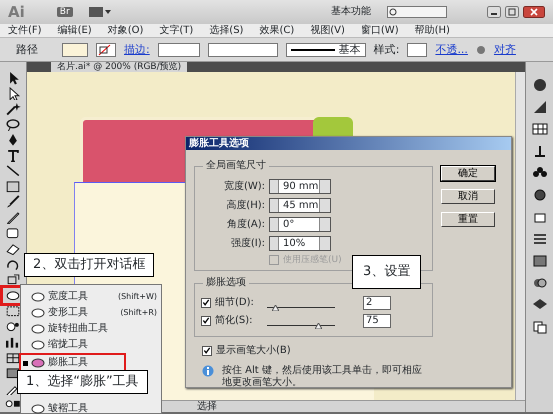 The height and width of the screenshot is (414, 553). What do you see at coordinates (300, 243) in the screenshot?
I see `value-spinner: 10%` at bounding box center [300, 243].